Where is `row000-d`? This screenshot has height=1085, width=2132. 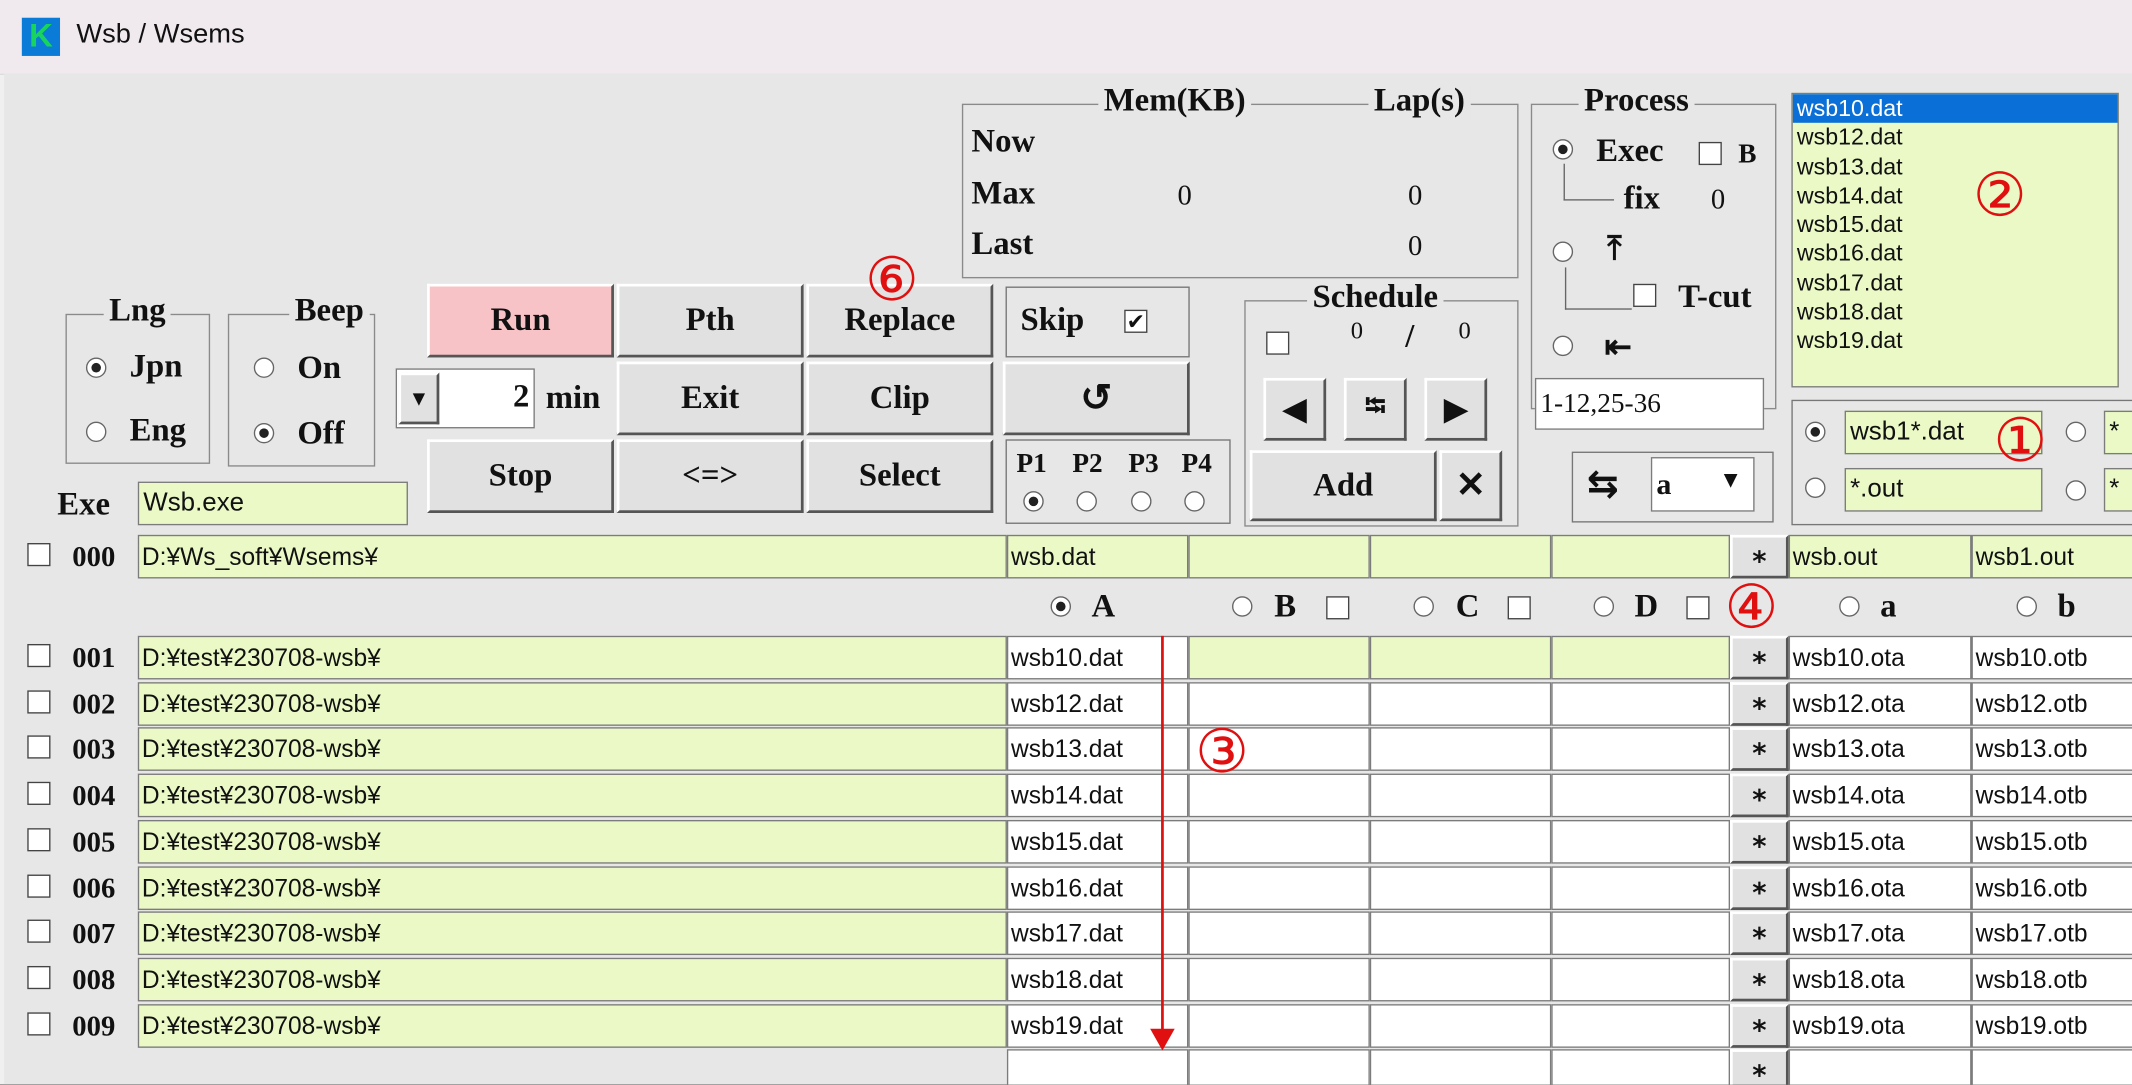 row000-d is located at coordinates (1641, 556).